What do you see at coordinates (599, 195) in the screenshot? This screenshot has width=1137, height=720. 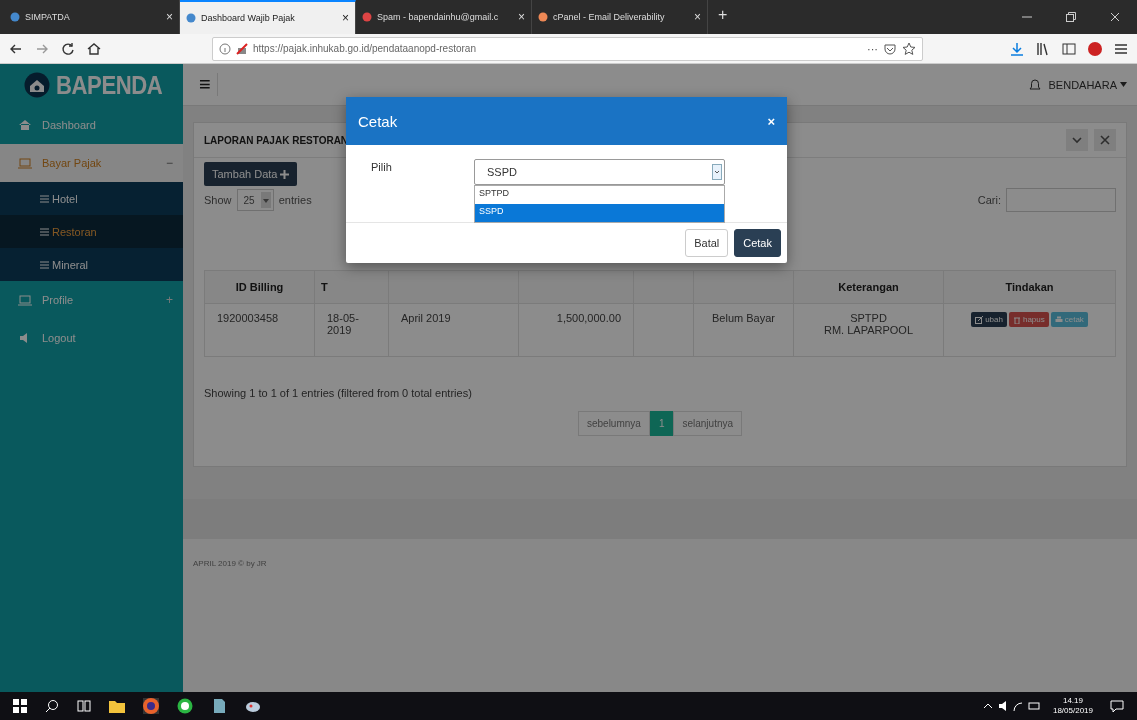 I see `dropdown-option: SPTPD` at bounding box center [599, 195].